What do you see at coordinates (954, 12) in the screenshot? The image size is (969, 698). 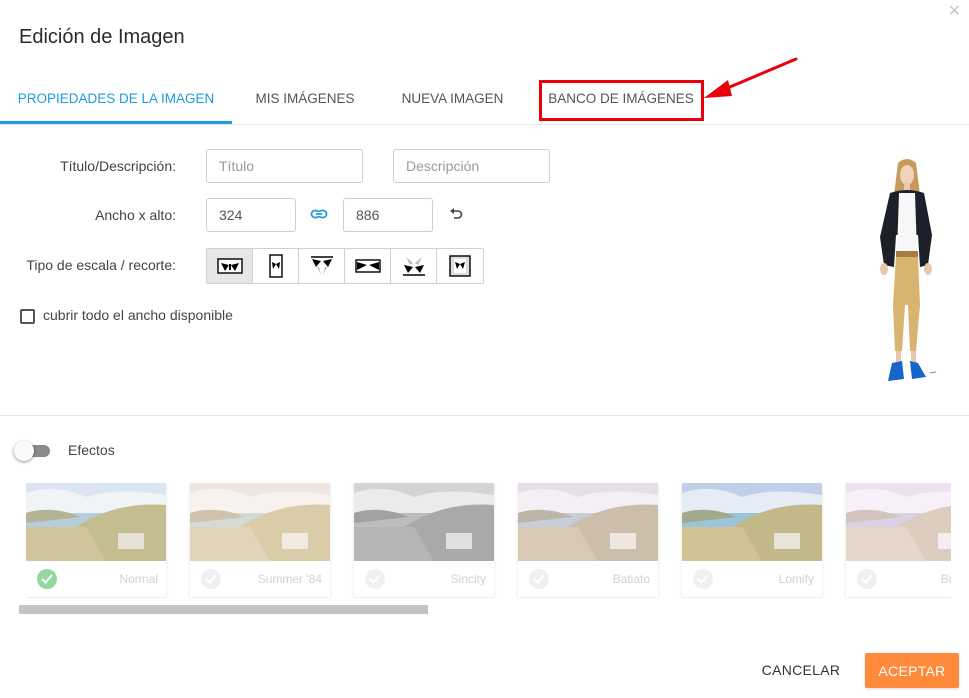 I see `close-icon: ✕` at bounding box center [954, 12].